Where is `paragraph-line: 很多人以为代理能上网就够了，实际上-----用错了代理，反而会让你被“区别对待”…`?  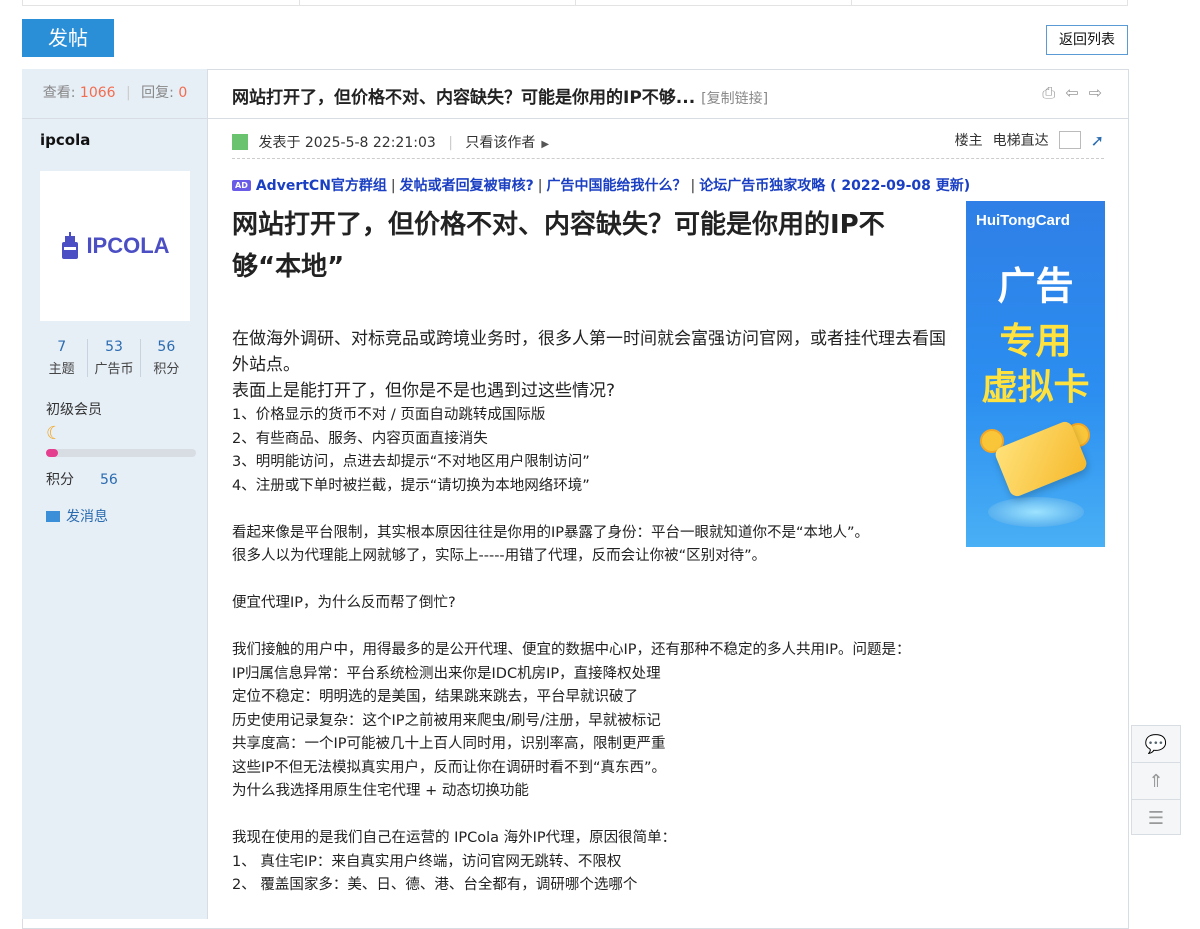
paragraph-line: 很多人以为代理能上网就够了，实际上-----用错了代理，反而会让你被“区别对待”… is located at coordinates (499, 556).